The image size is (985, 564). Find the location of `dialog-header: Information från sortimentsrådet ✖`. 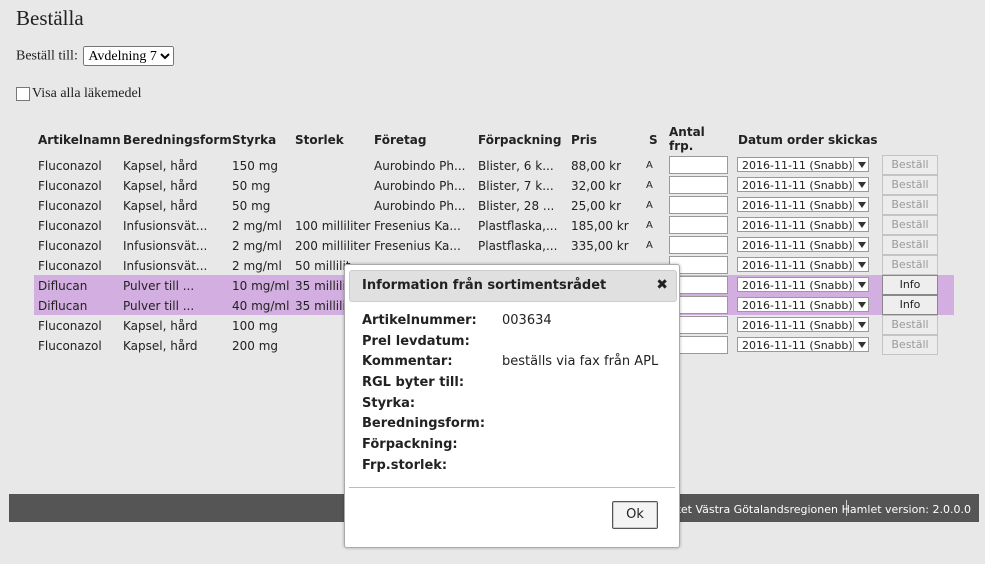

dialog-header: Information från sortimentsrådet ✖ is located at coordinates (513, 286).